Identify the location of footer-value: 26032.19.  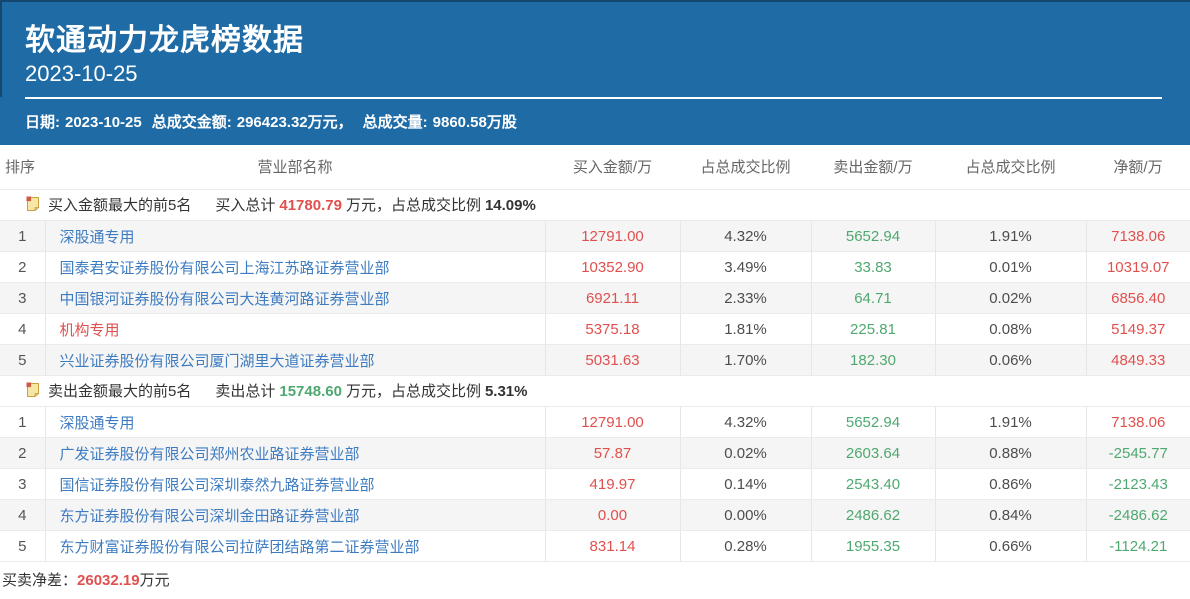
(108, 580).